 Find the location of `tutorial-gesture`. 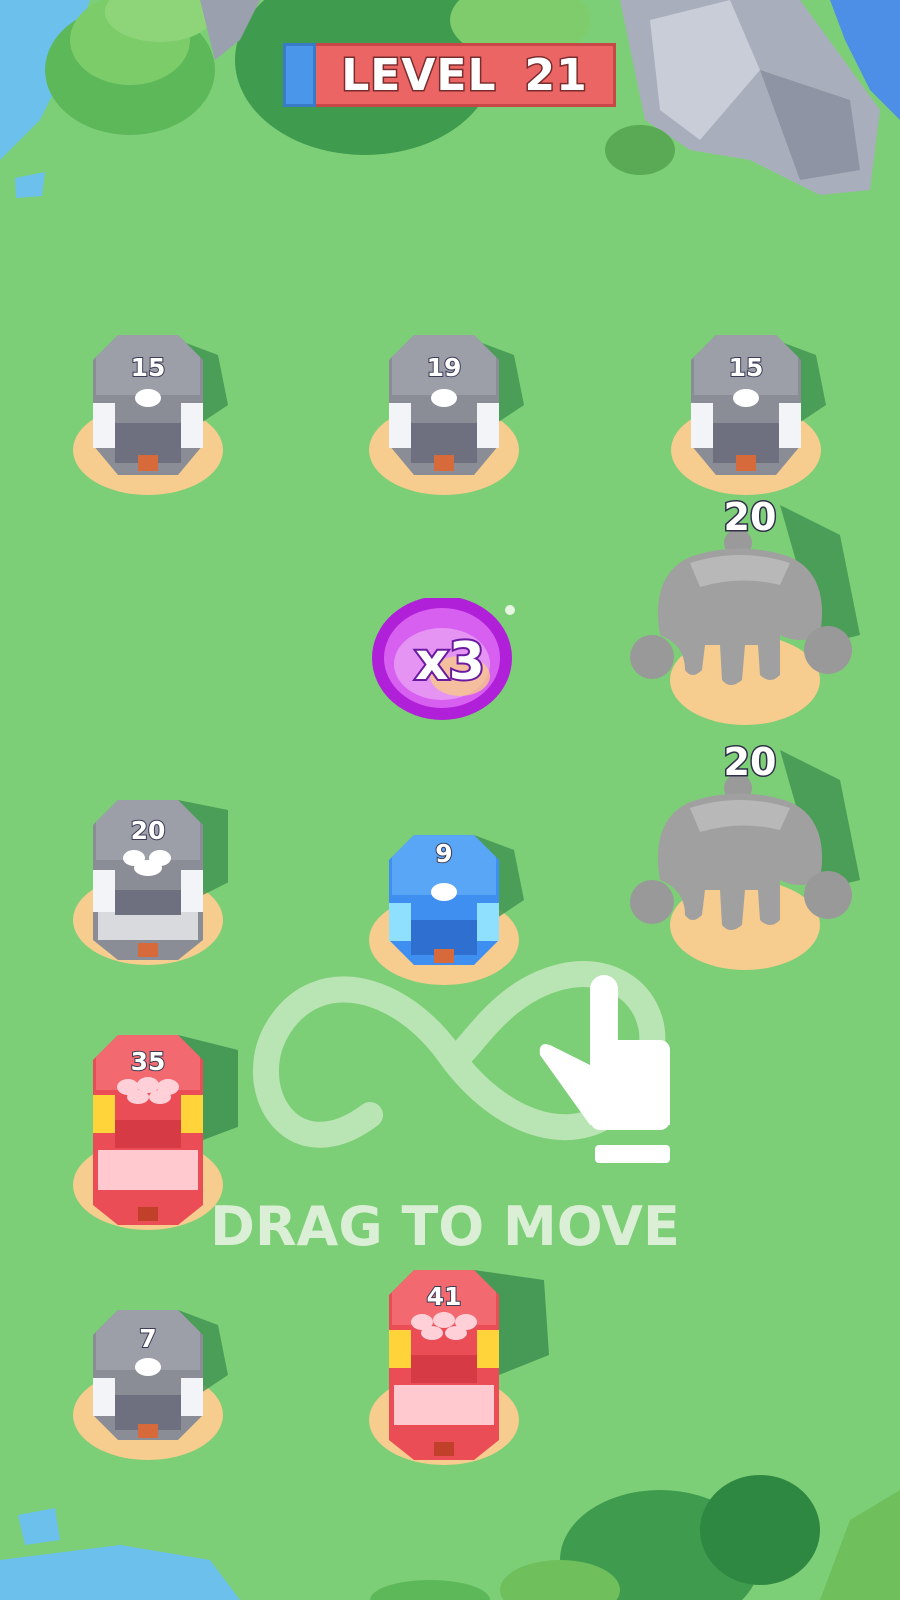

tutorial-gesture is located at coordinates (461, 1062).